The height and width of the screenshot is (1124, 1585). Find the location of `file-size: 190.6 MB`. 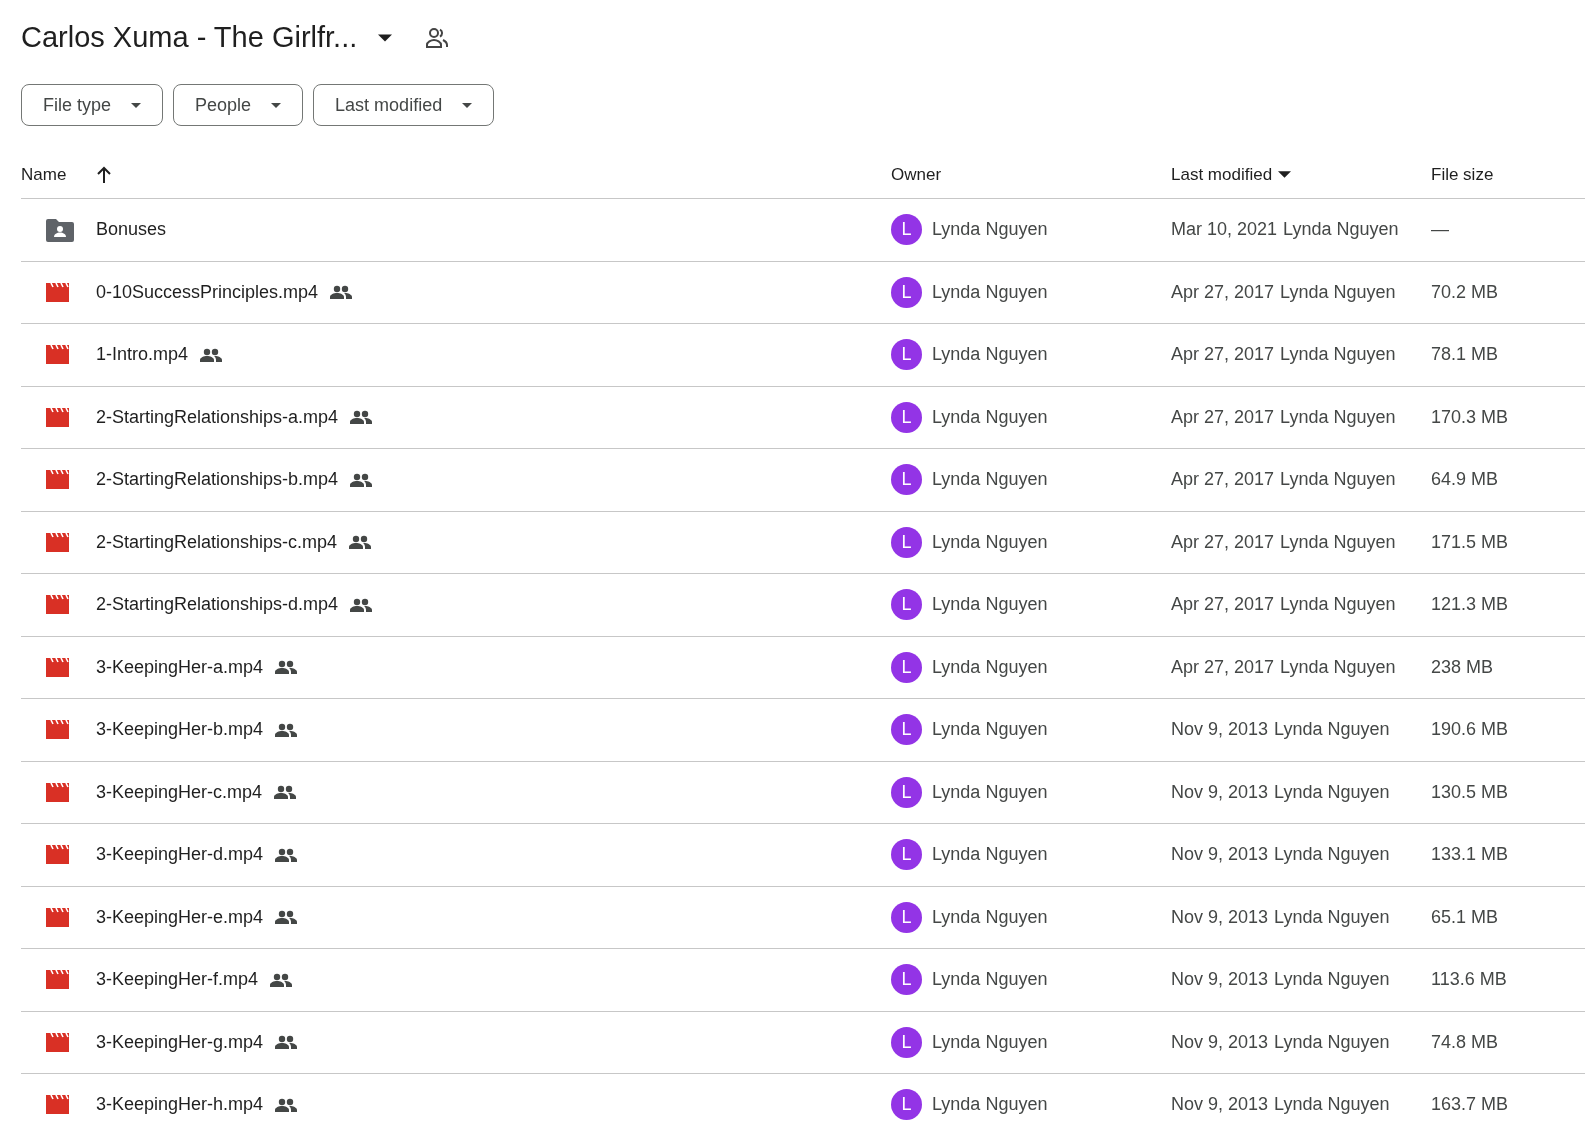

file-size: 190.6 MB is located at coordinates (1470, 729).